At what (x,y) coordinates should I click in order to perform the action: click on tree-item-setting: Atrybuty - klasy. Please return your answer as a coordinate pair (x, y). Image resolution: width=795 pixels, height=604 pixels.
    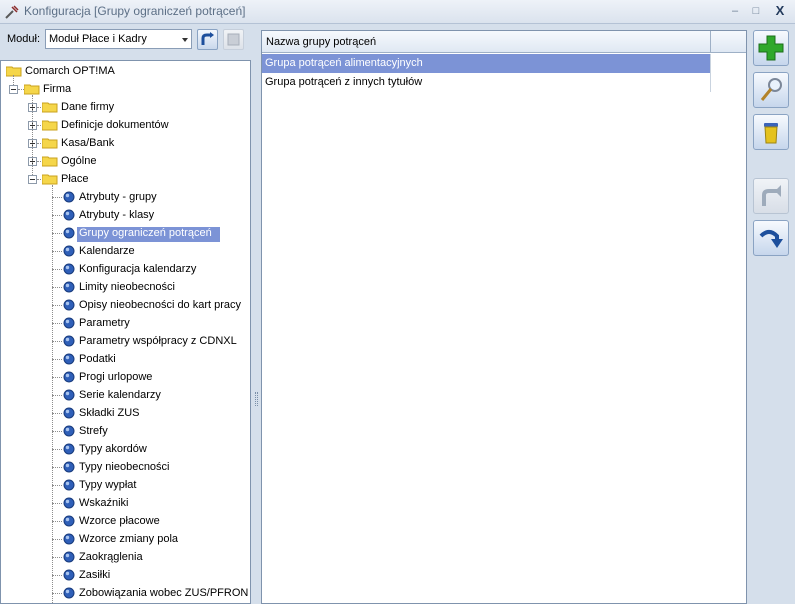
    Looking at the image, I should click on (125, 215).